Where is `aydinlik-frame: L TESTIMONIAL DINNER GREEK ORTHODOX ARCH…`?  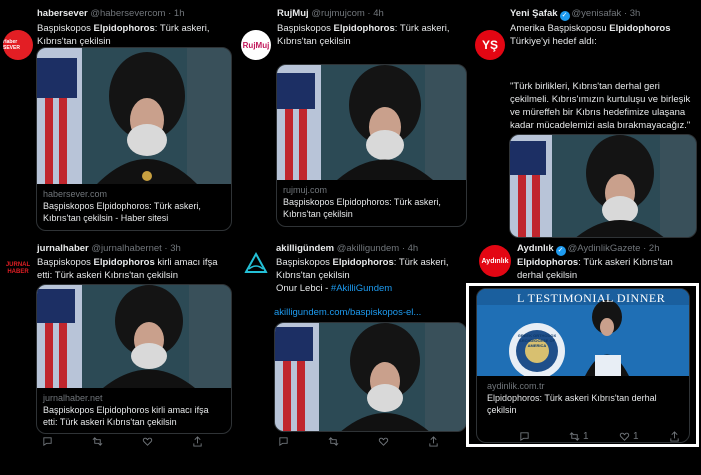
aydinlik-frame: L TESTIMONIAL DINNER GREEK ORTHODOX ARCH… is located at coordinates (582, 365).